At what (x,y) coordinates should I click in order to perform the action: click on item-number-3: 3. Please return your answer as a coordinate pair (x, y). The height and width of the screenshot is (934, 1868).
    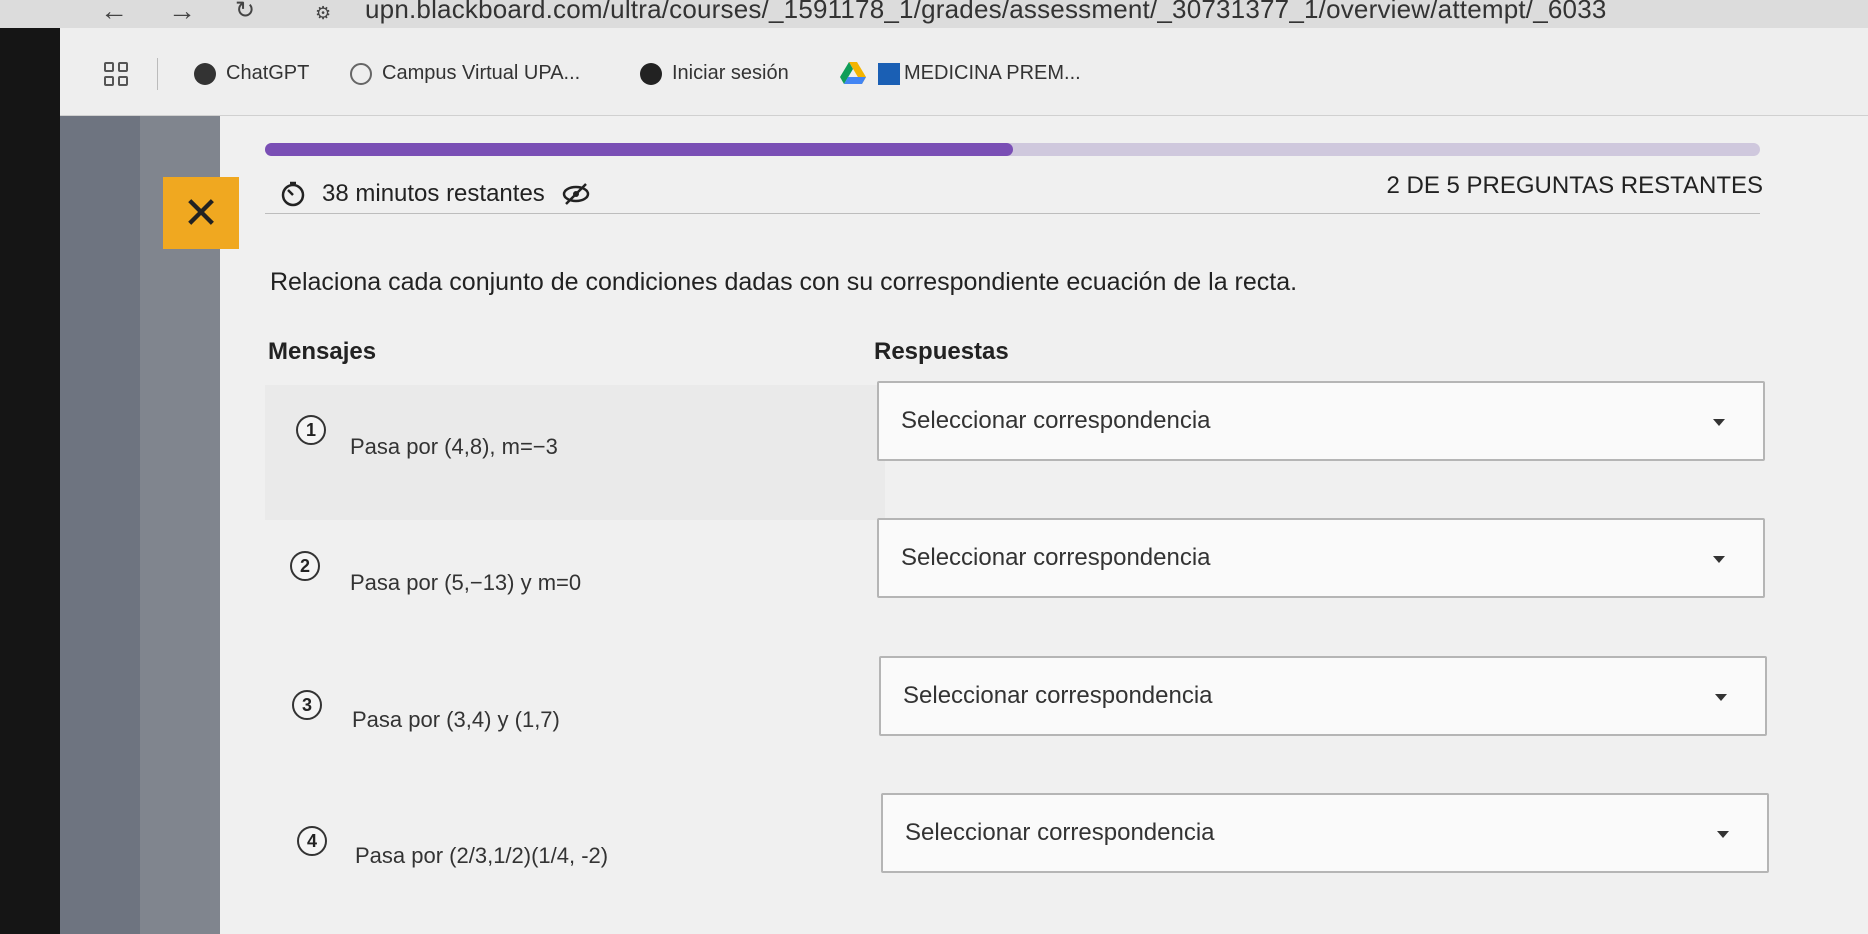
    Looking at the image, I should click on (307, 705).